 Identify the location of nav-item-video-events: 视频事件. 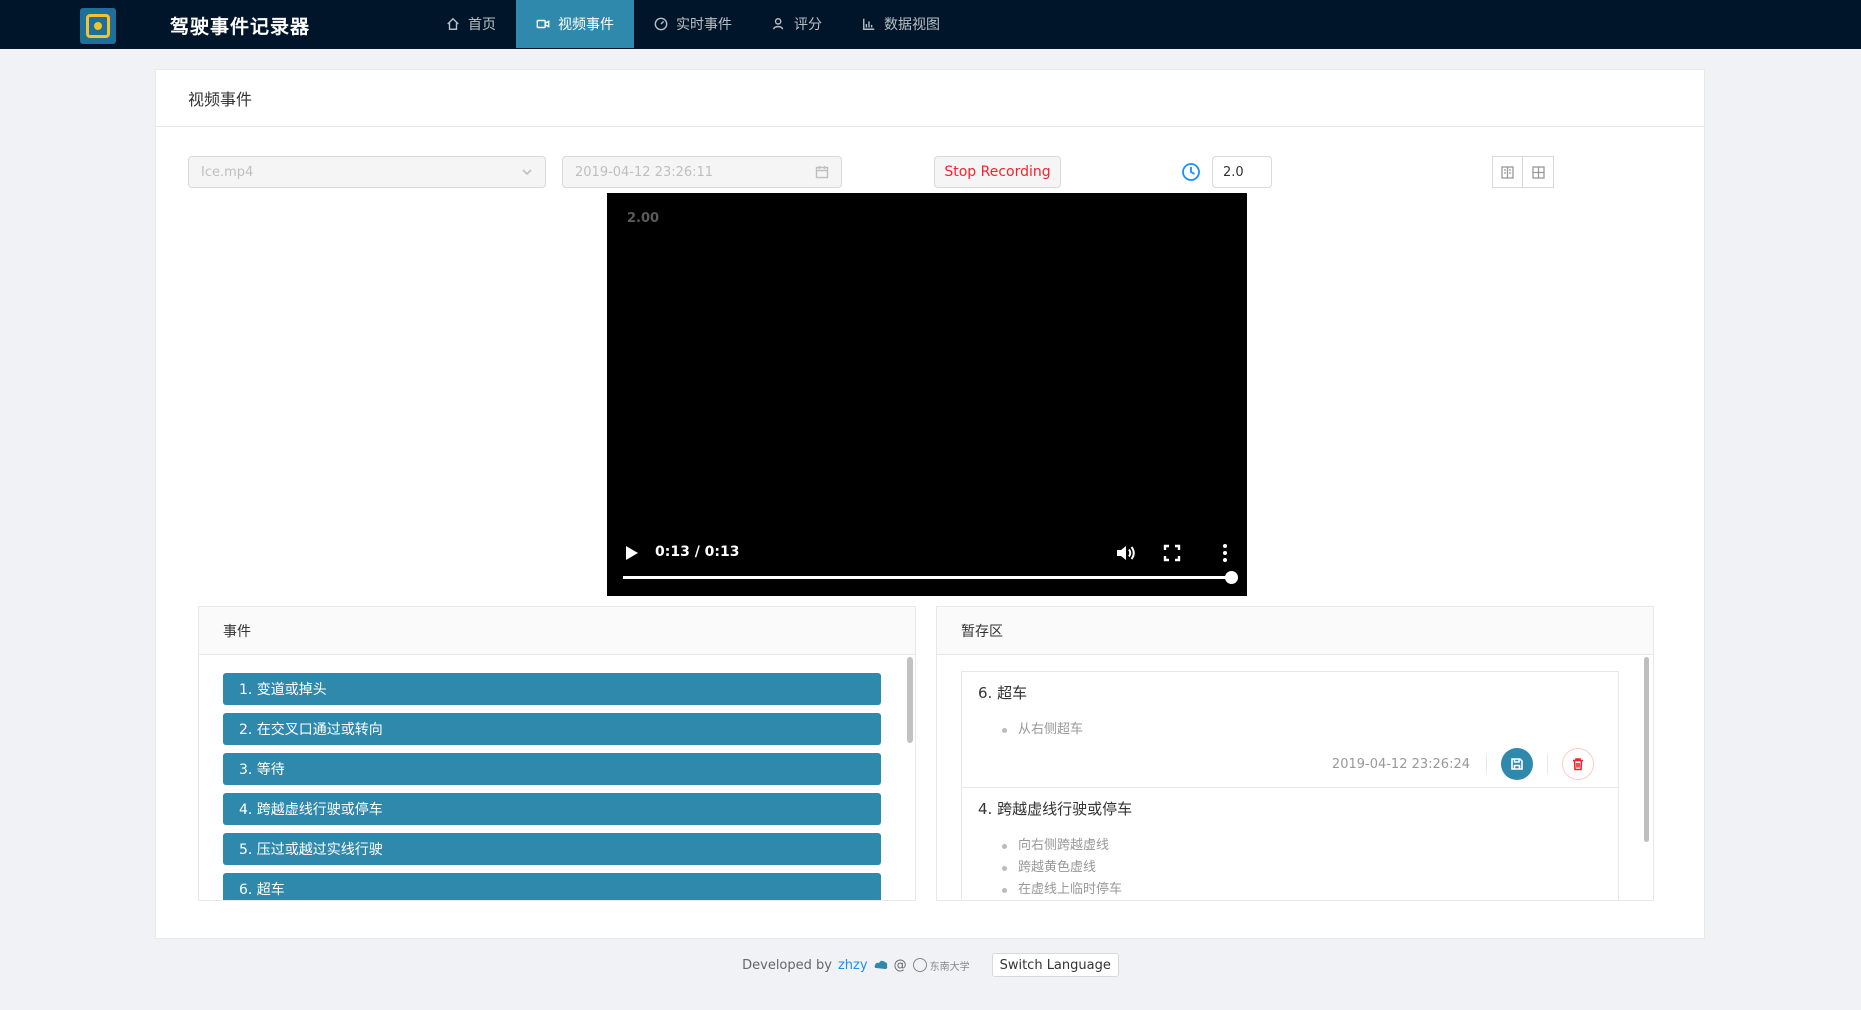
(575, 24).